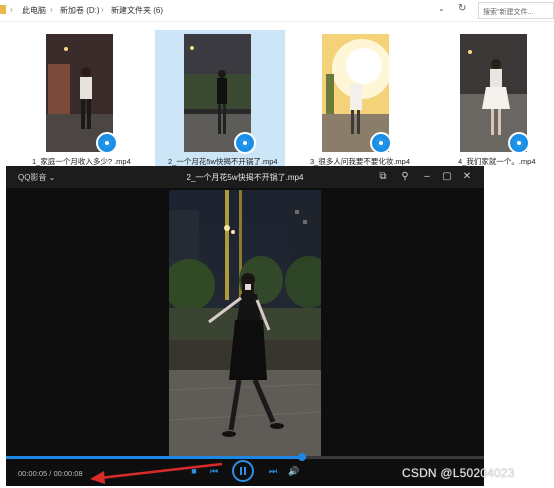 The width and height of the screenshot is (554, 488). What do you see at coordinates (80, 10) in the screenshot?
I see `breadcrumb-drive: 新加卷 (D:)` at bounding box center [80, 10].